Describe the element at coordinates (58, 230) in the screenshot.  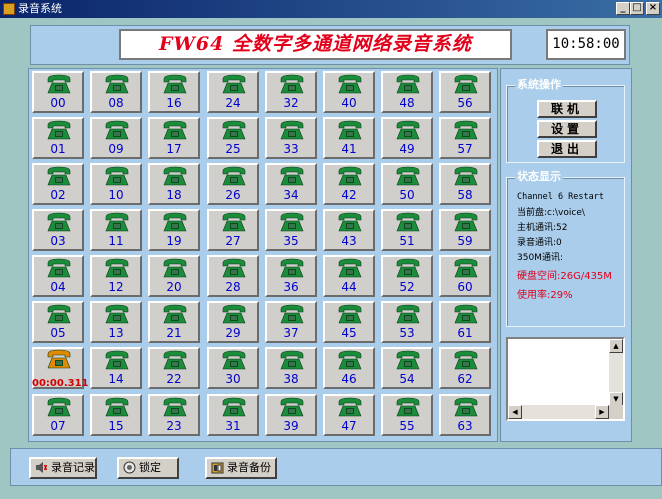
I see `channel-tile-03: 03` at that location.